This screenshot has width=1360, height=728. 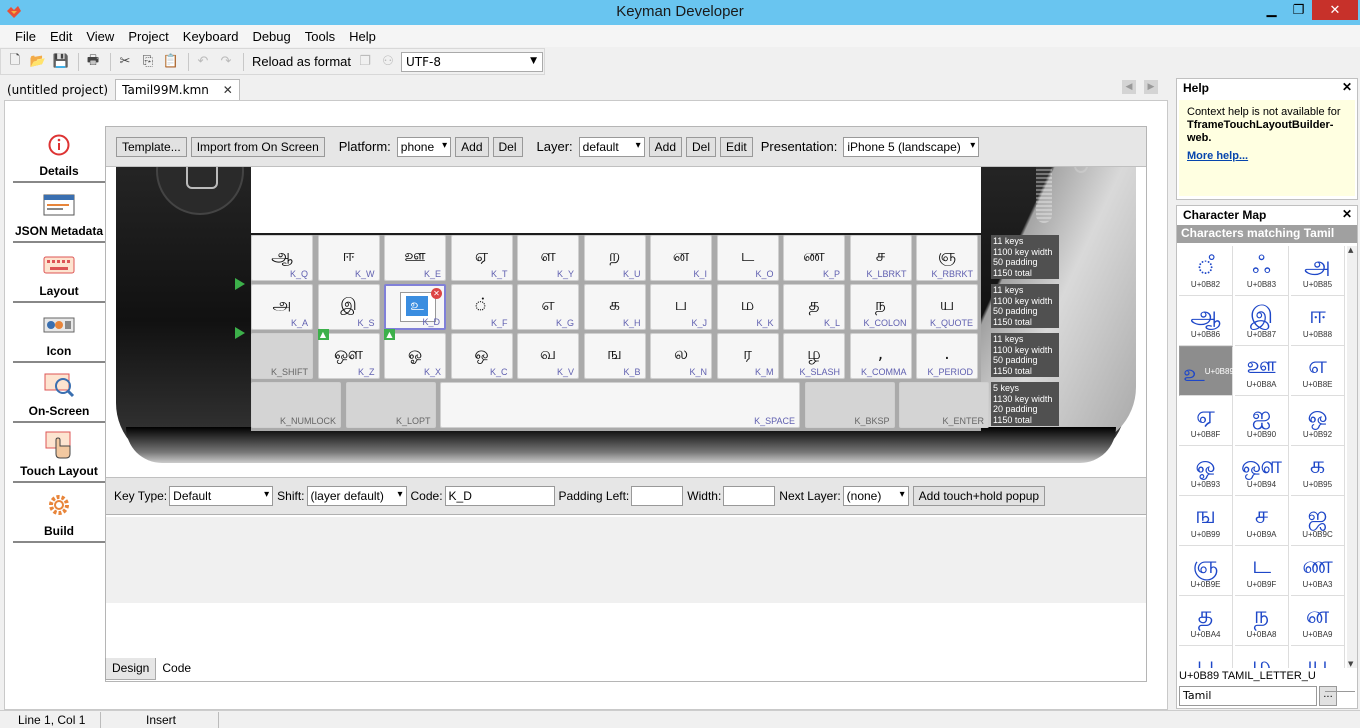 What do you see at coordinates (59, 513) in the screenshot?
I see `nav-build: Build` at bounding box center [59, 513].